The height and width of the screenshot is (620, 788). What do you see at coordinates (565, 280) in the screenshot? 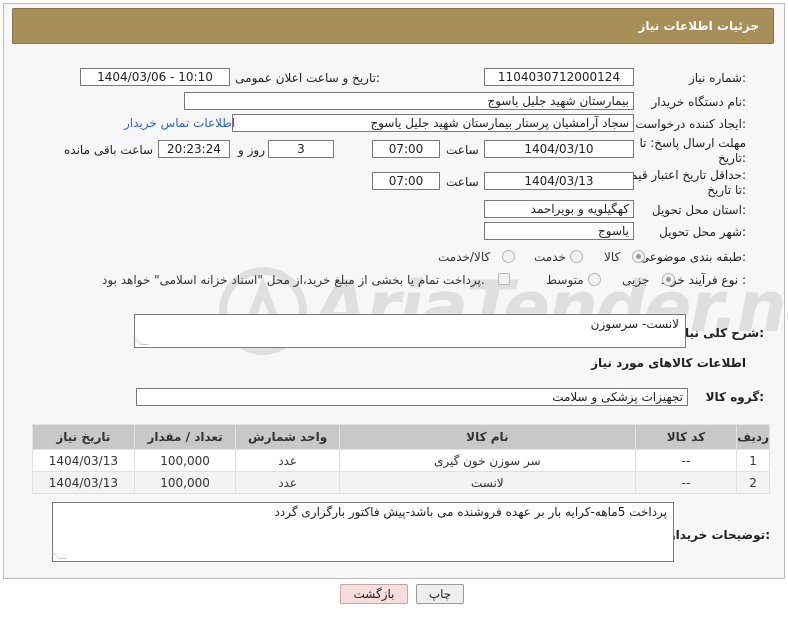
I see `process-medium-label: متوسط` at bounding box center [565, 280].